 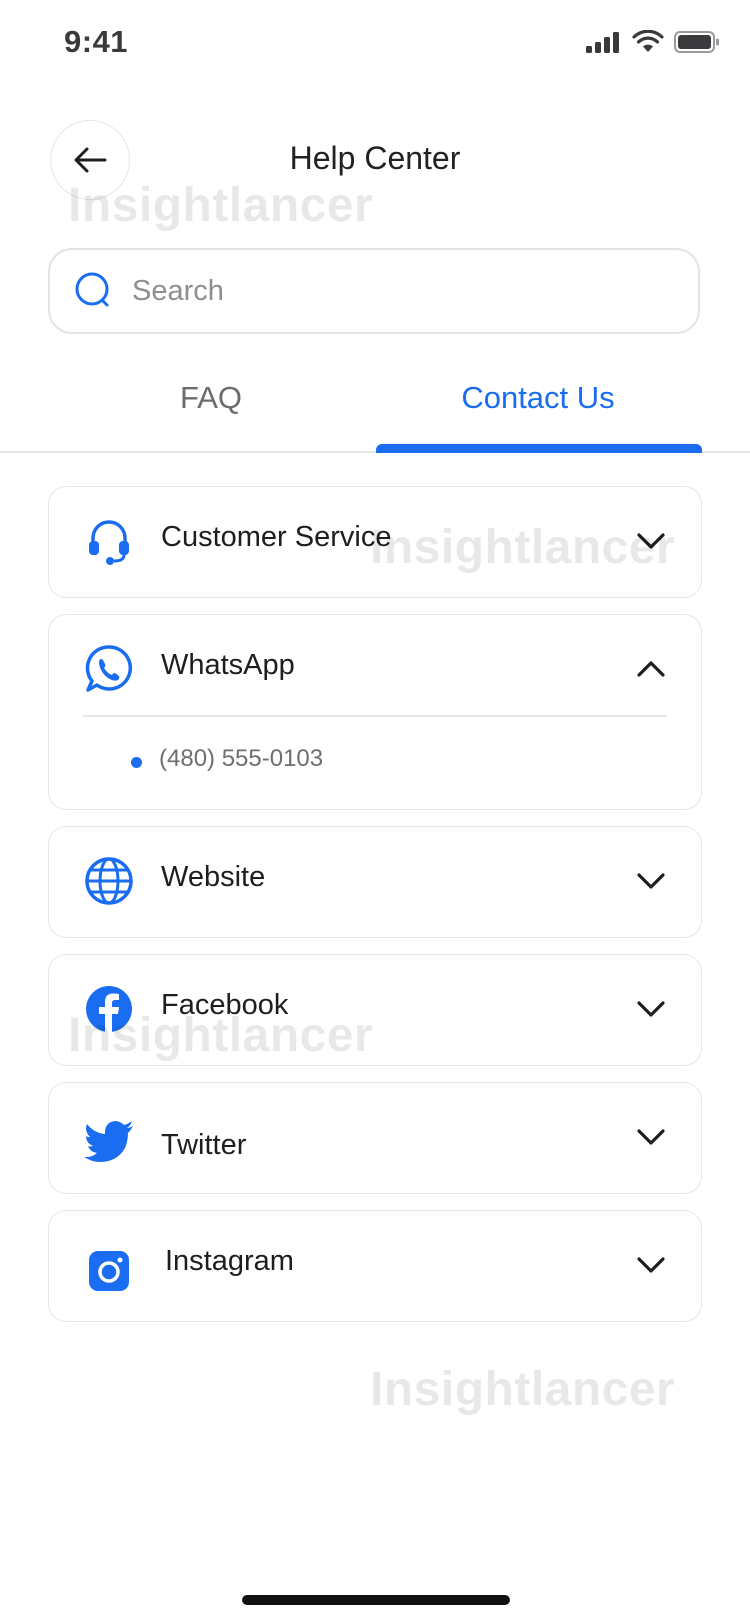 What do you see at coordinates (538, 398) in the screenshot?
I see `tab-contact-us: Contact Us` at bounding box center [538, 398].